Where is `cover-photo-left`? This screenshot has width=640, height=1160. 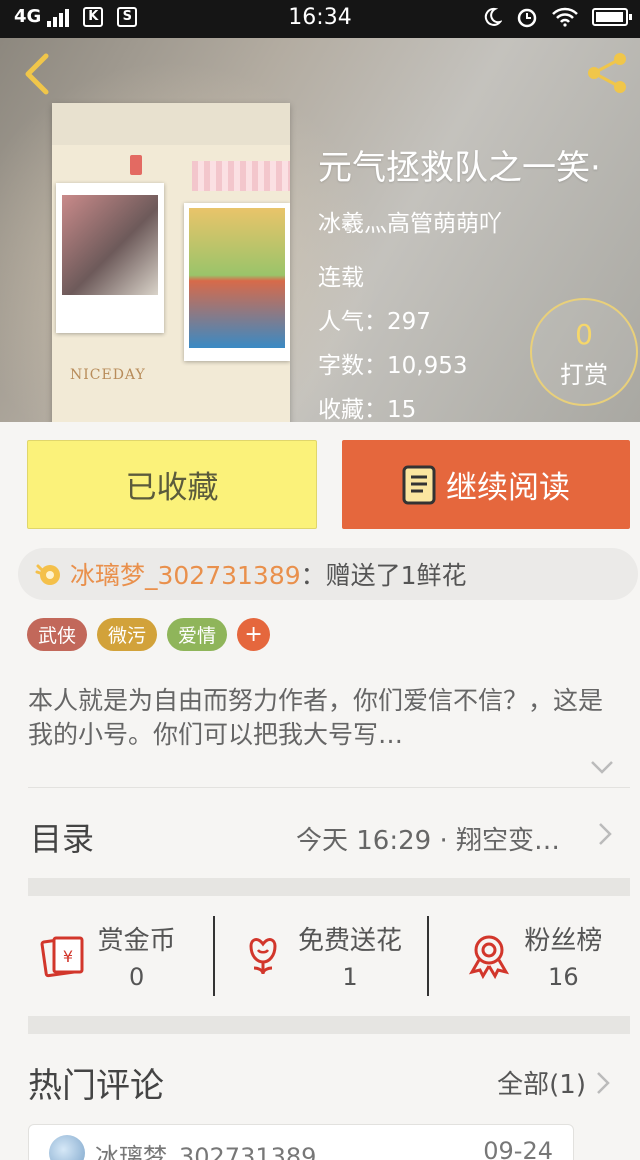 cover-photo-left is located at coordinates (110, 258).